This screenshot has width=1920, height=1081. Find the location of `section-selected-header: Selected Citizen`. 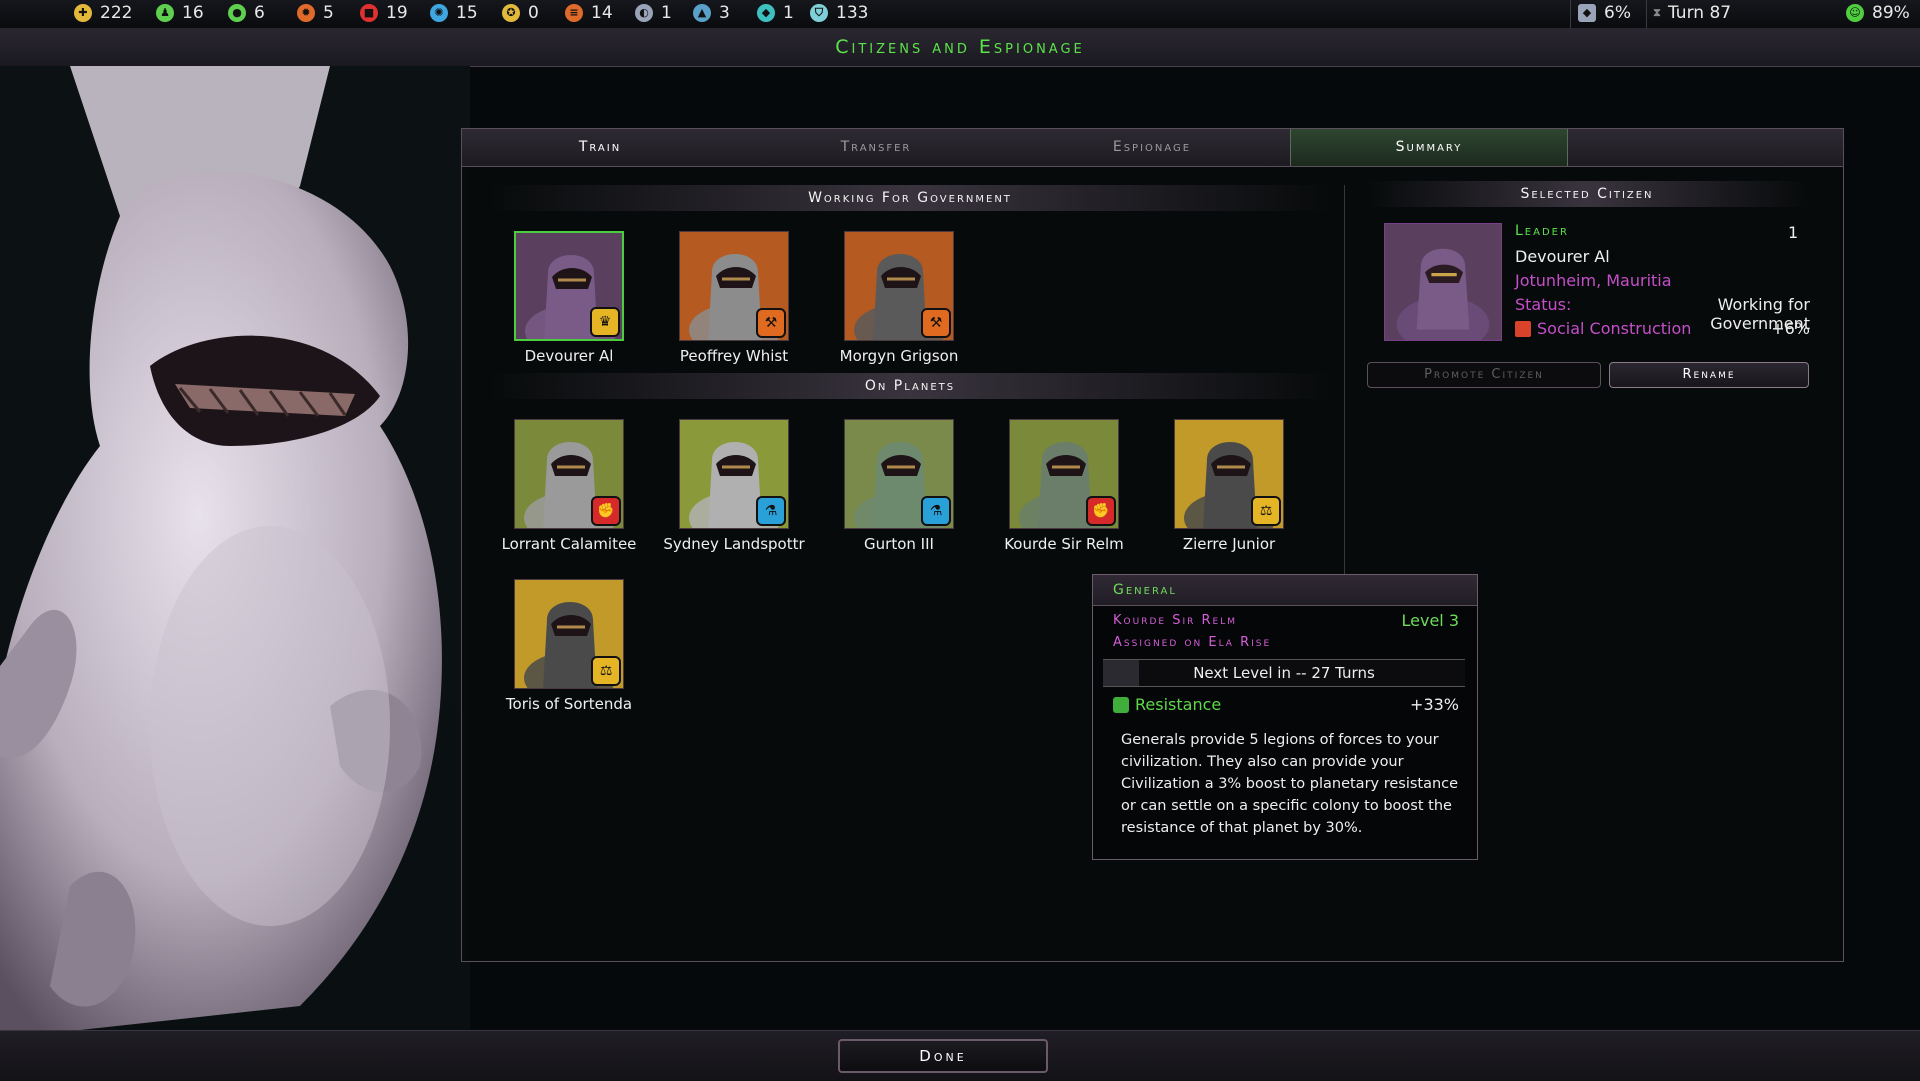

section-selected-header: Selected Citizen is located at coordinates (1587, 194).